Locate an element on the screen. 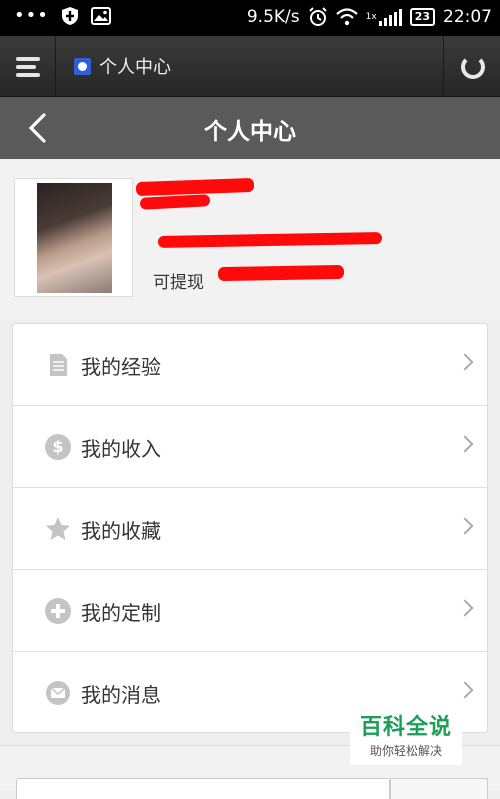 This screenshot has width=500, height=799. bottom-action-button is located at coordinates (439, 788).